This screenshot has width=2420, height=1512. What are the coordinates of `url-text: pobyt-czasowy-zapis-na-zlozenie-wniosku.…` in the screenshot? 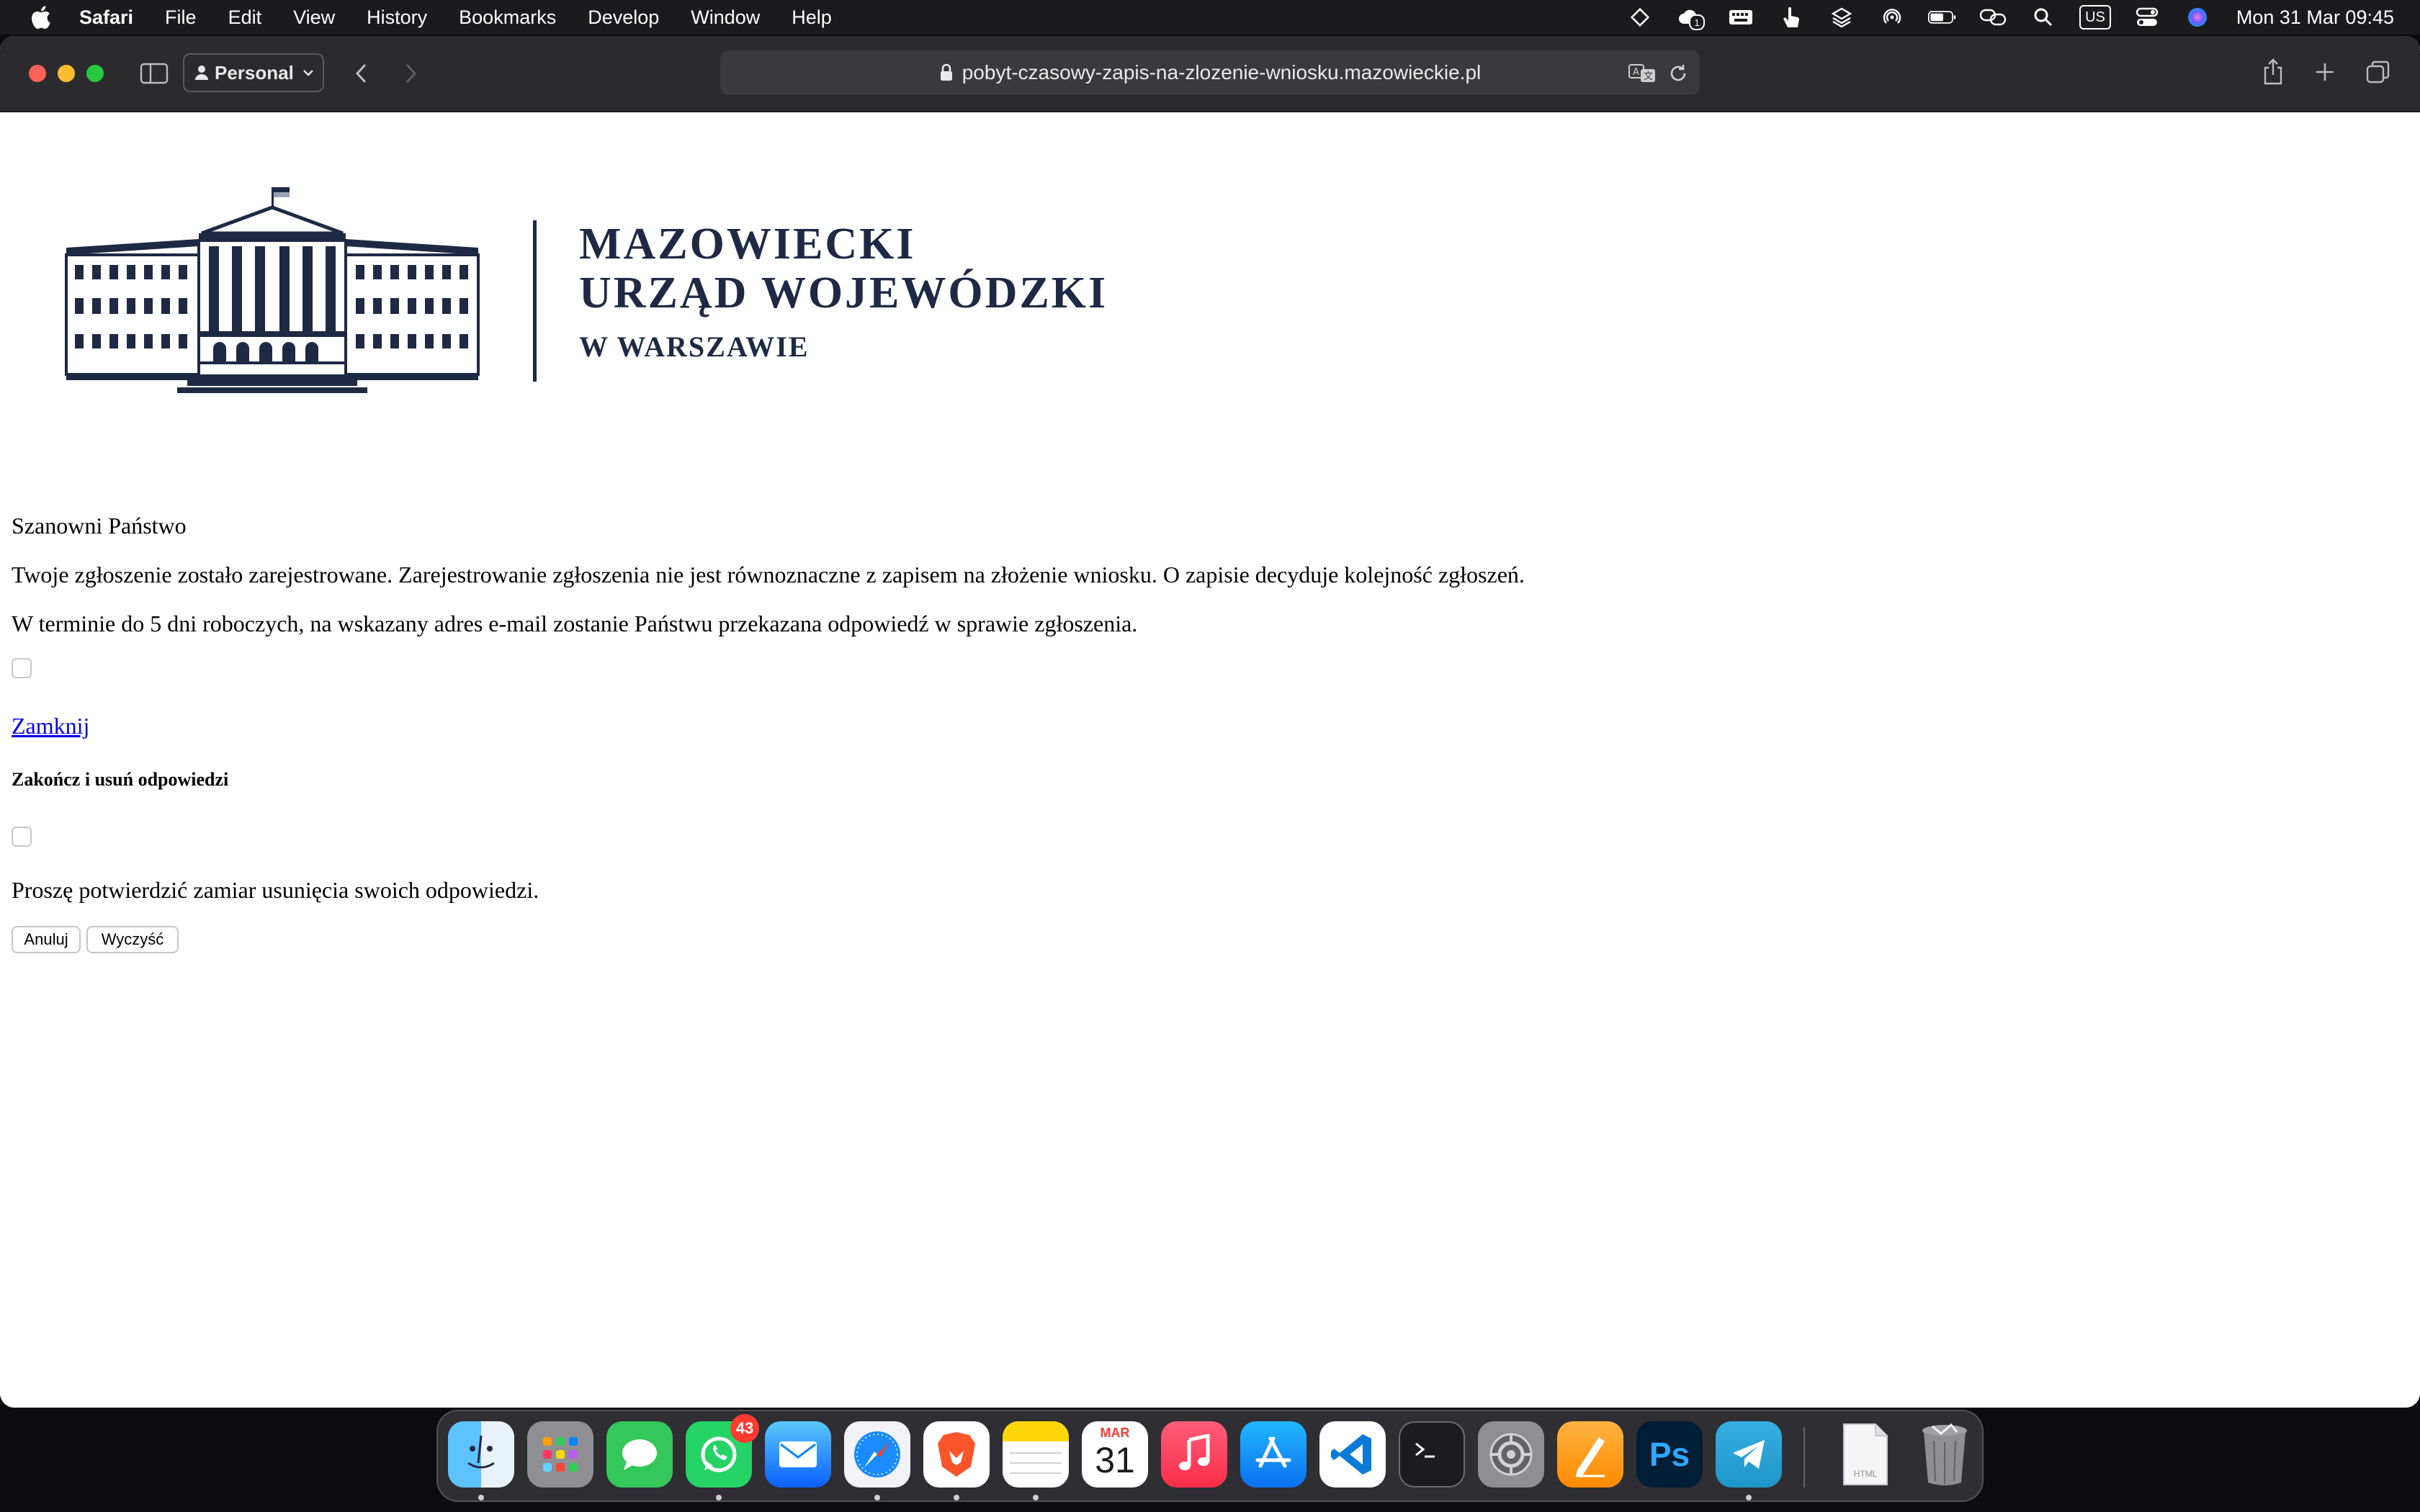 It's located at (1222, 72).